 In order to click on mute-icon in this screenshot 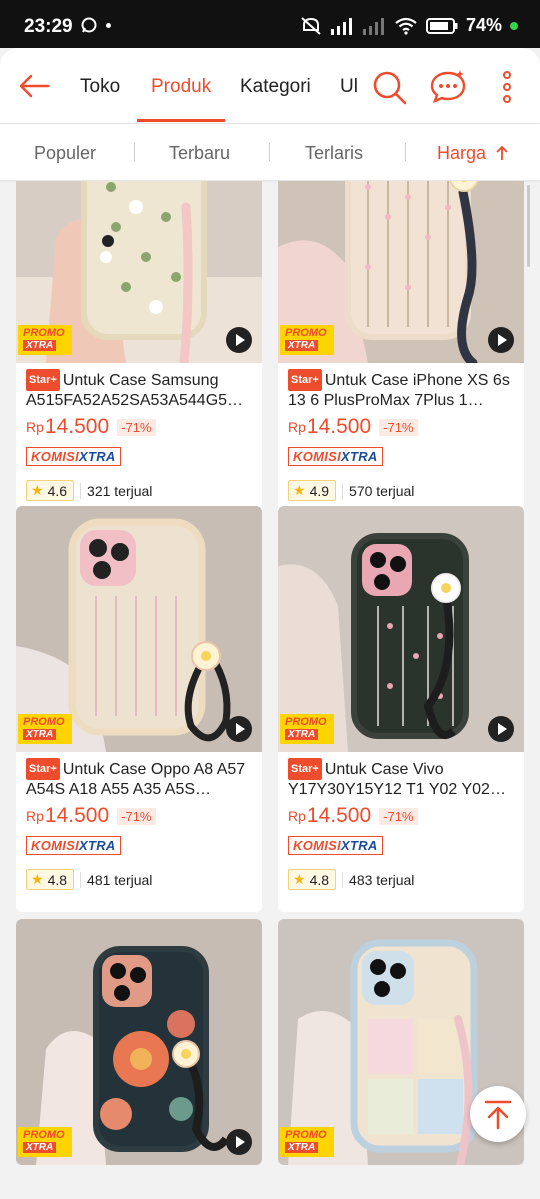, I will do `click(311, 25)`.